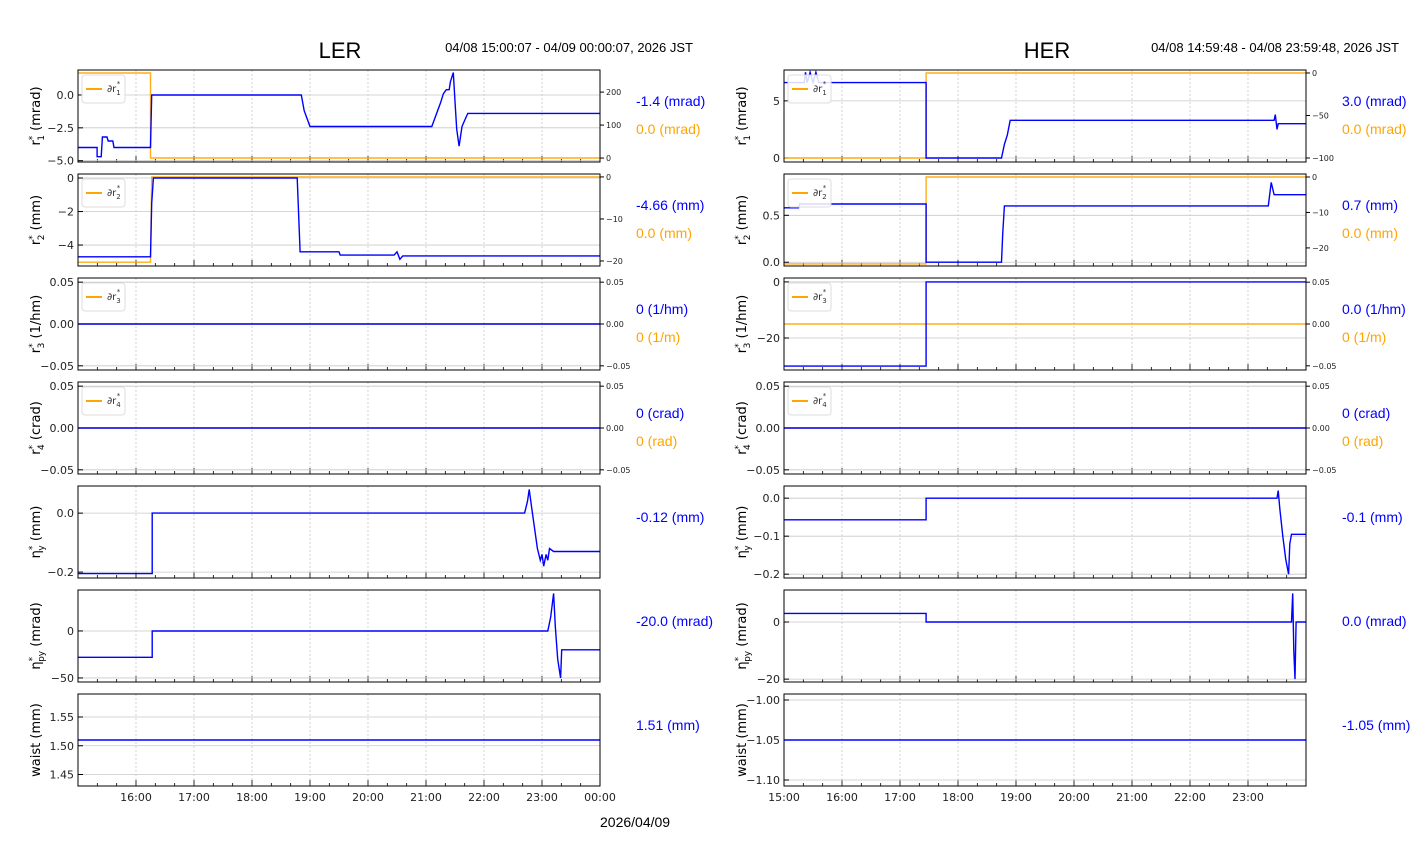  Describe the element at coordinates (766, 536) in the screenshot. I see `y-tick-label: −0.1` at that location.